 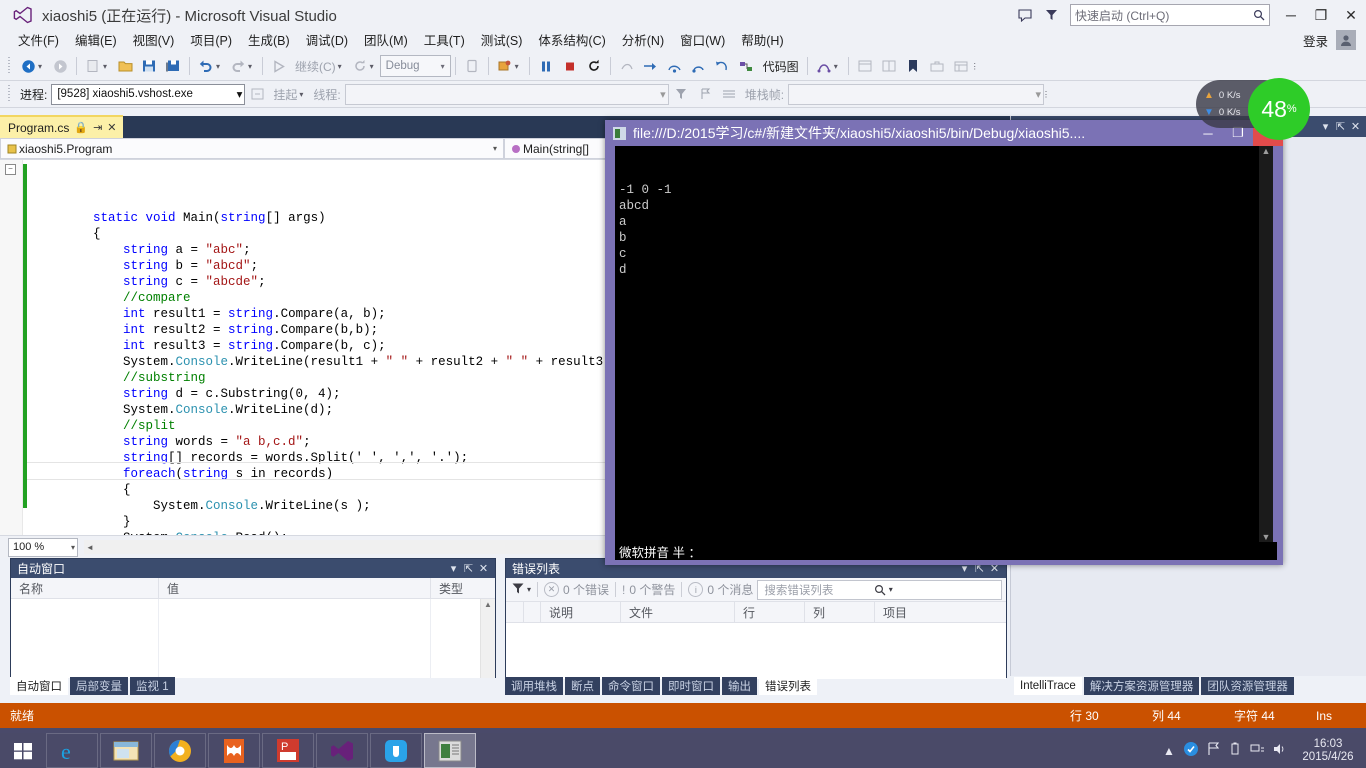 What do you see at coordinates (1266, 344) in the screenshot?
I see `console-vertical-scrollbar: ▲ ▼` at bounding box center [1266, 344].